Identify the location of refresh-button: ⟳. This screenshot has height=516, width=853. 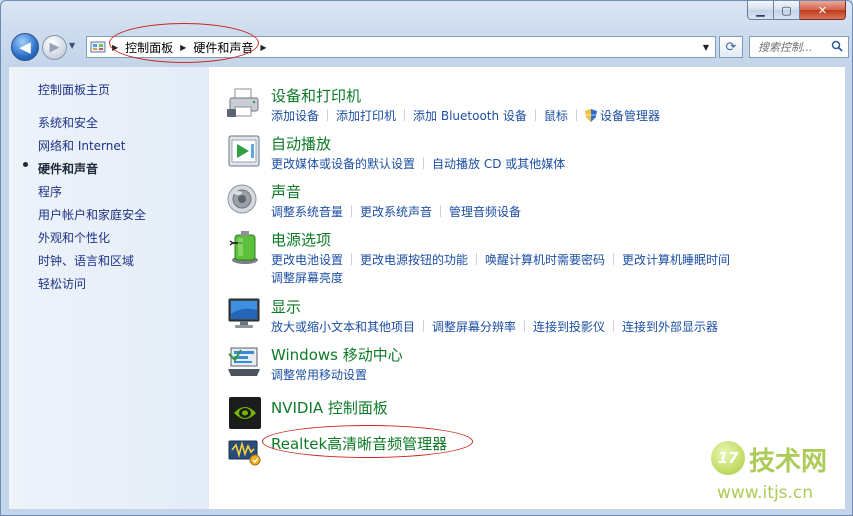
(731, 47).